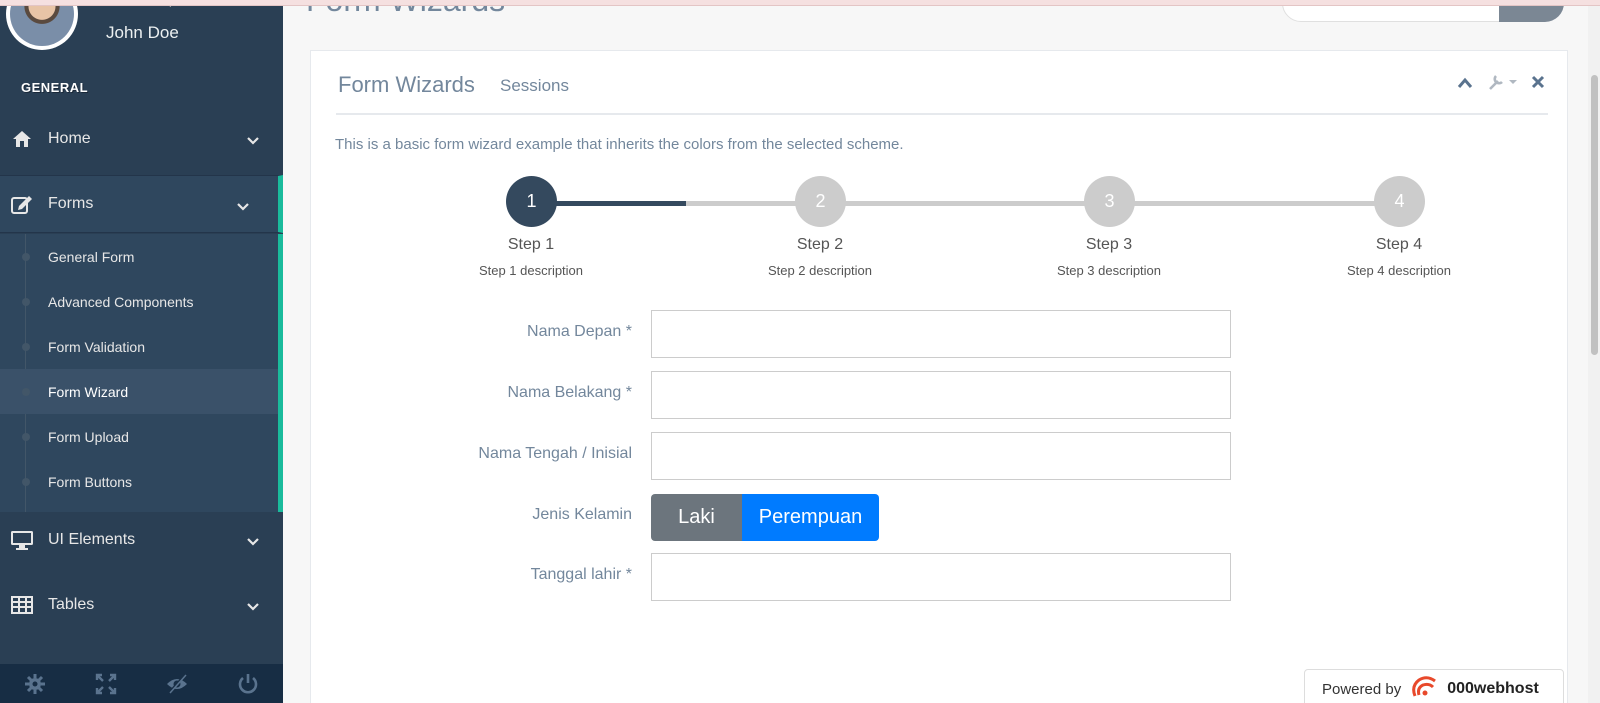 The width and height of the screenshot is (1600, 703). Describe the element at coordinates (139, 436) in the screenshot. I see `submenu-item-form-upload: Form Upload` at that location.